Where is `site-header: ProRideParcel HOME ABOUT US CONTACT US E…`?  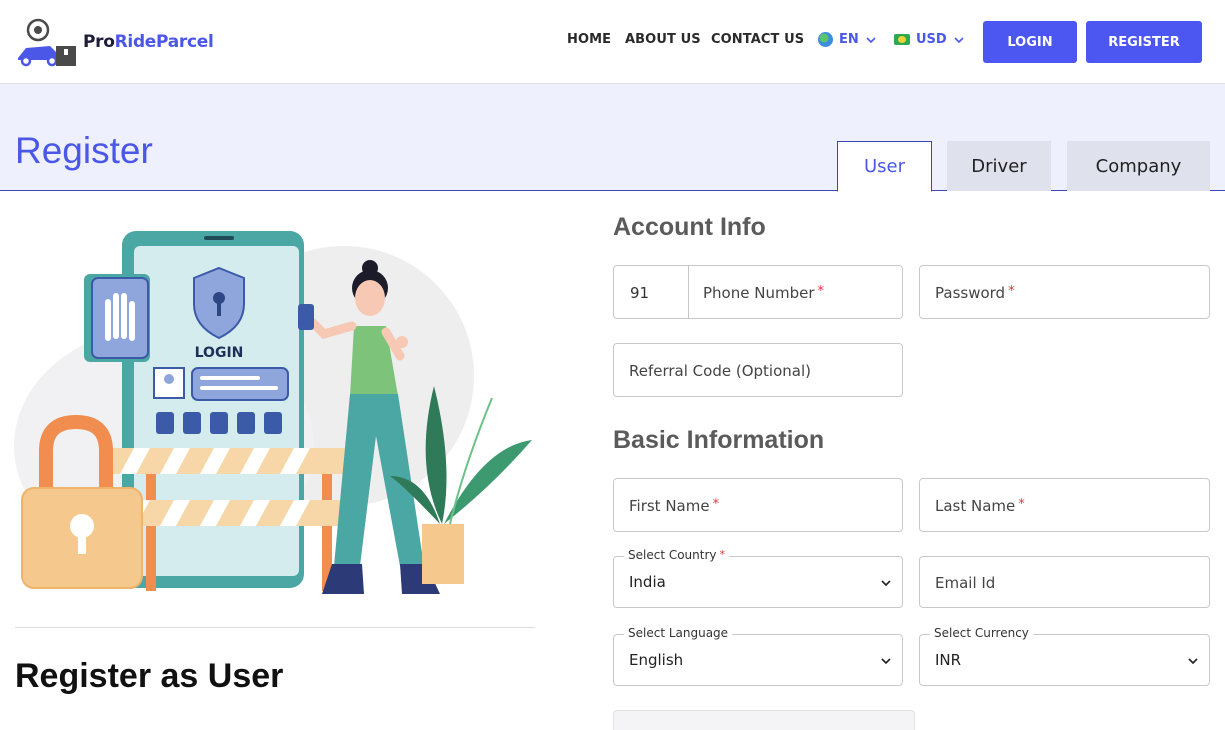 site-header: ProRideParcel HOME ABOUT US CONTACT US E… is located at coordinates (612, 42).